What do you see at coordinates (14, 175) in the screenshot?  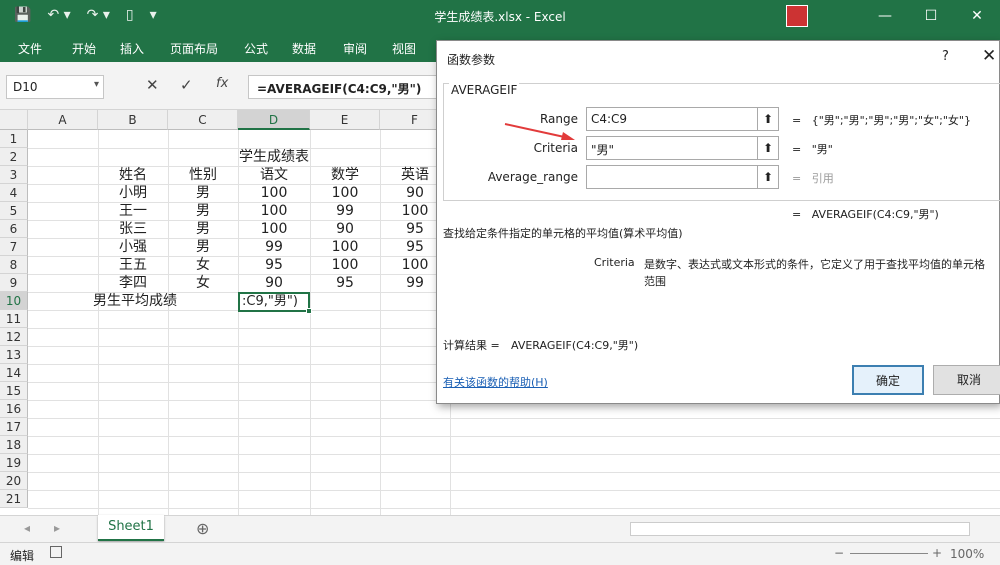 I see `row-header: 3` at bounding box center [14, 175].